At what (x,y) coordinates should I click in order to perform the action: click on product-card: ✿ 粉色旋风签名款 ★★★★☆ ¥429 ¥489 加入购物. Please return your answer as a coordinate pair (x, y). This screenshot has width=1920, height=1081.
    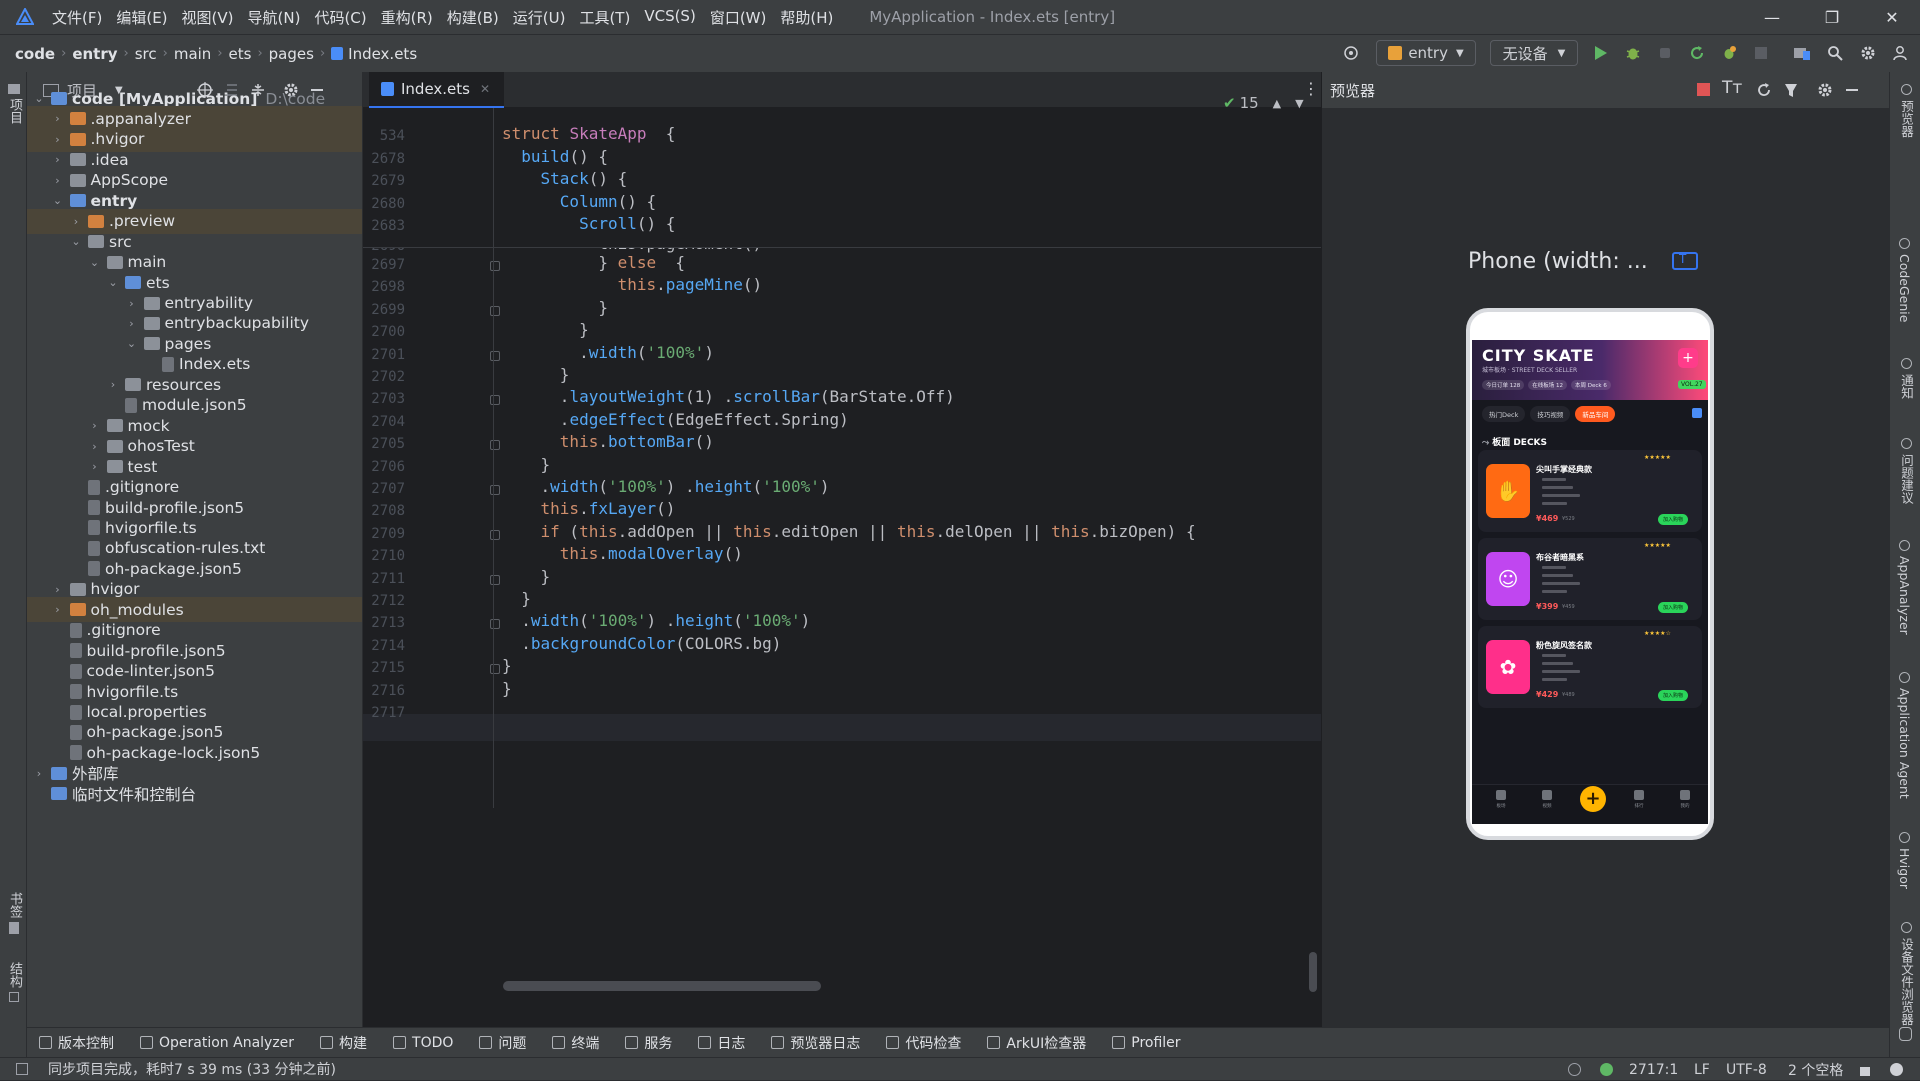
    Looking at the image, I should click on (1590, 667).